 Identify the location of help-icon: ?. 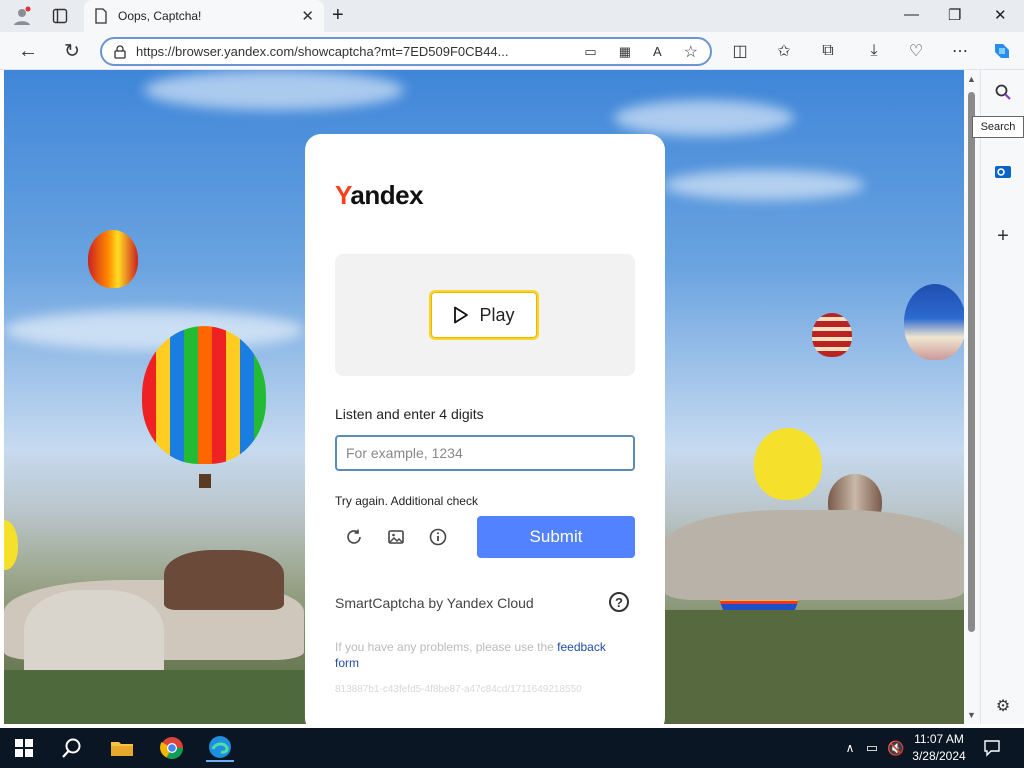
(619, 602).